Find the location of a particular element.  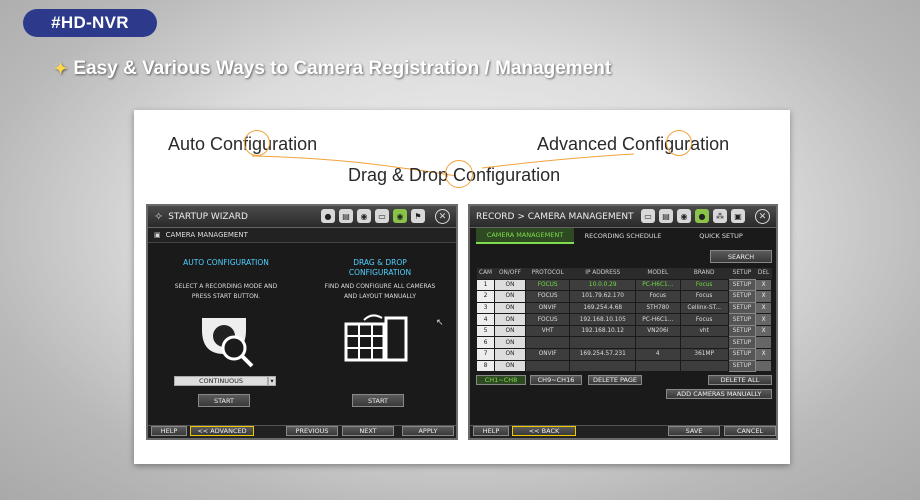

recording-mode-select: CONTINUOUS is located at coordinates (221, 381).